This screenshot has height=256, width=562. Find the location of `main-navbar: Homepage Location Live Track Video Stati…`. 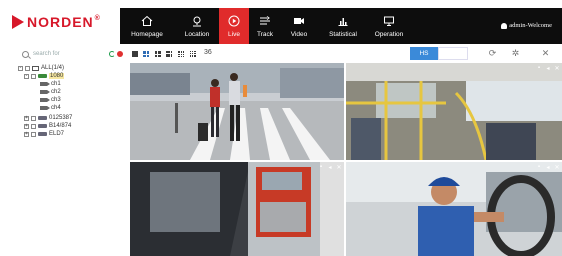

main-navbar: Homepage Location Live Track Video Stati… is located at coordinates (341, 26).